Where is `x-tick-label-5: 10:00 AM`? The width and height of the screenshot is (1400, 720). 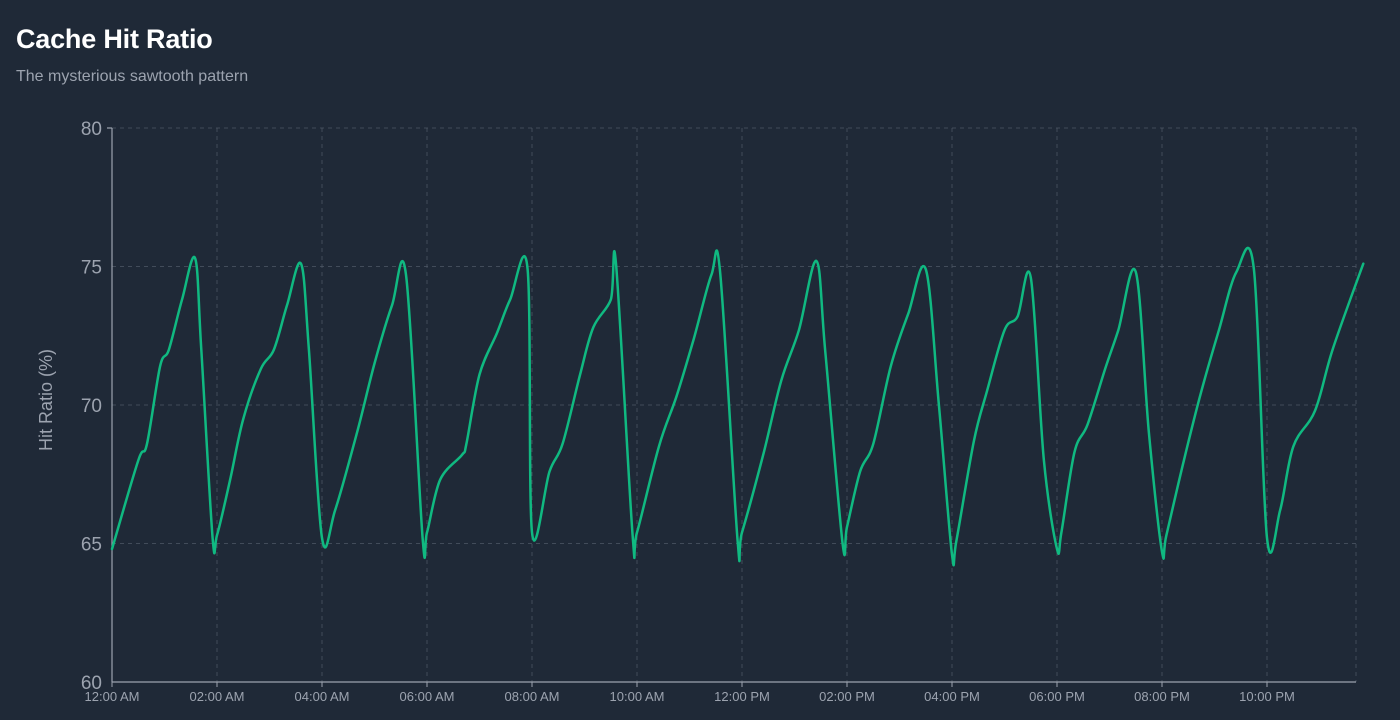 x-tick-label-5: 10:00 AM is located at coordinates (637, 696).